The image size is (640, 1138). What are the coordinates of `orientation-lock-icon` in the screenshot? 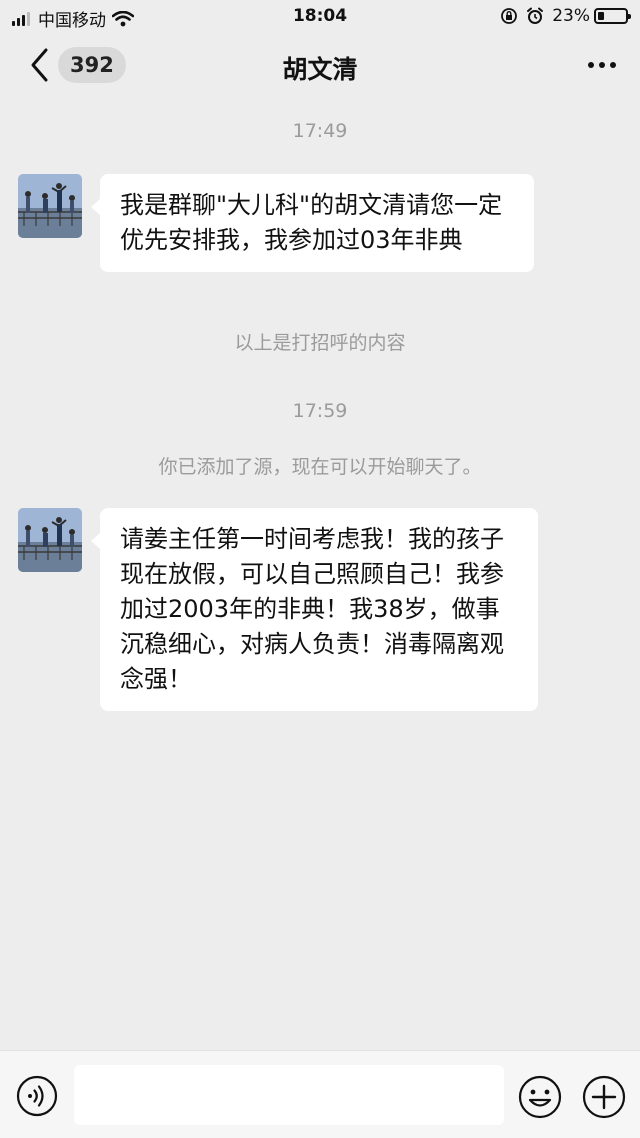 It's located at (509, 16).